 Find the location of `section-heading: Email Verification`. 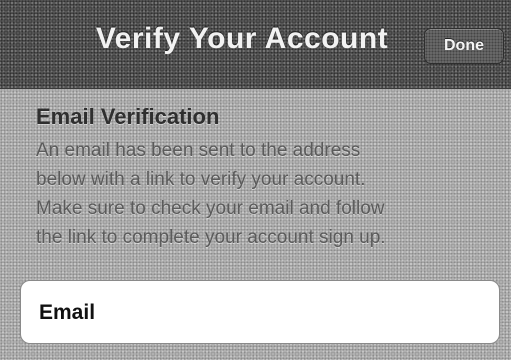

section-heading: Email Verification is located at coordinates (128, 116).